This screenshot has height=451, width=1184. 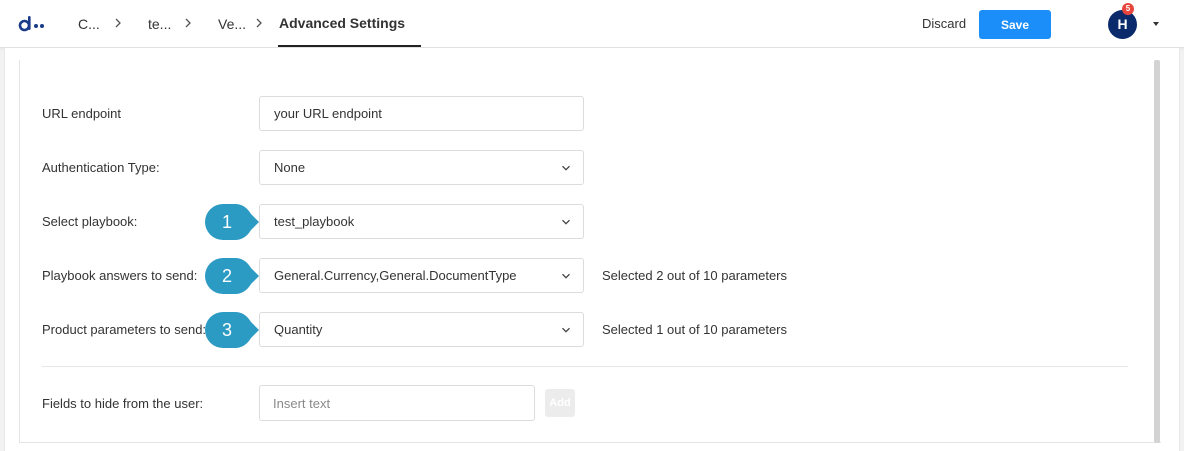 I want to click on playbook-answers-count: Selected 2 out of 10 parameters, so click(x=695, y=275).